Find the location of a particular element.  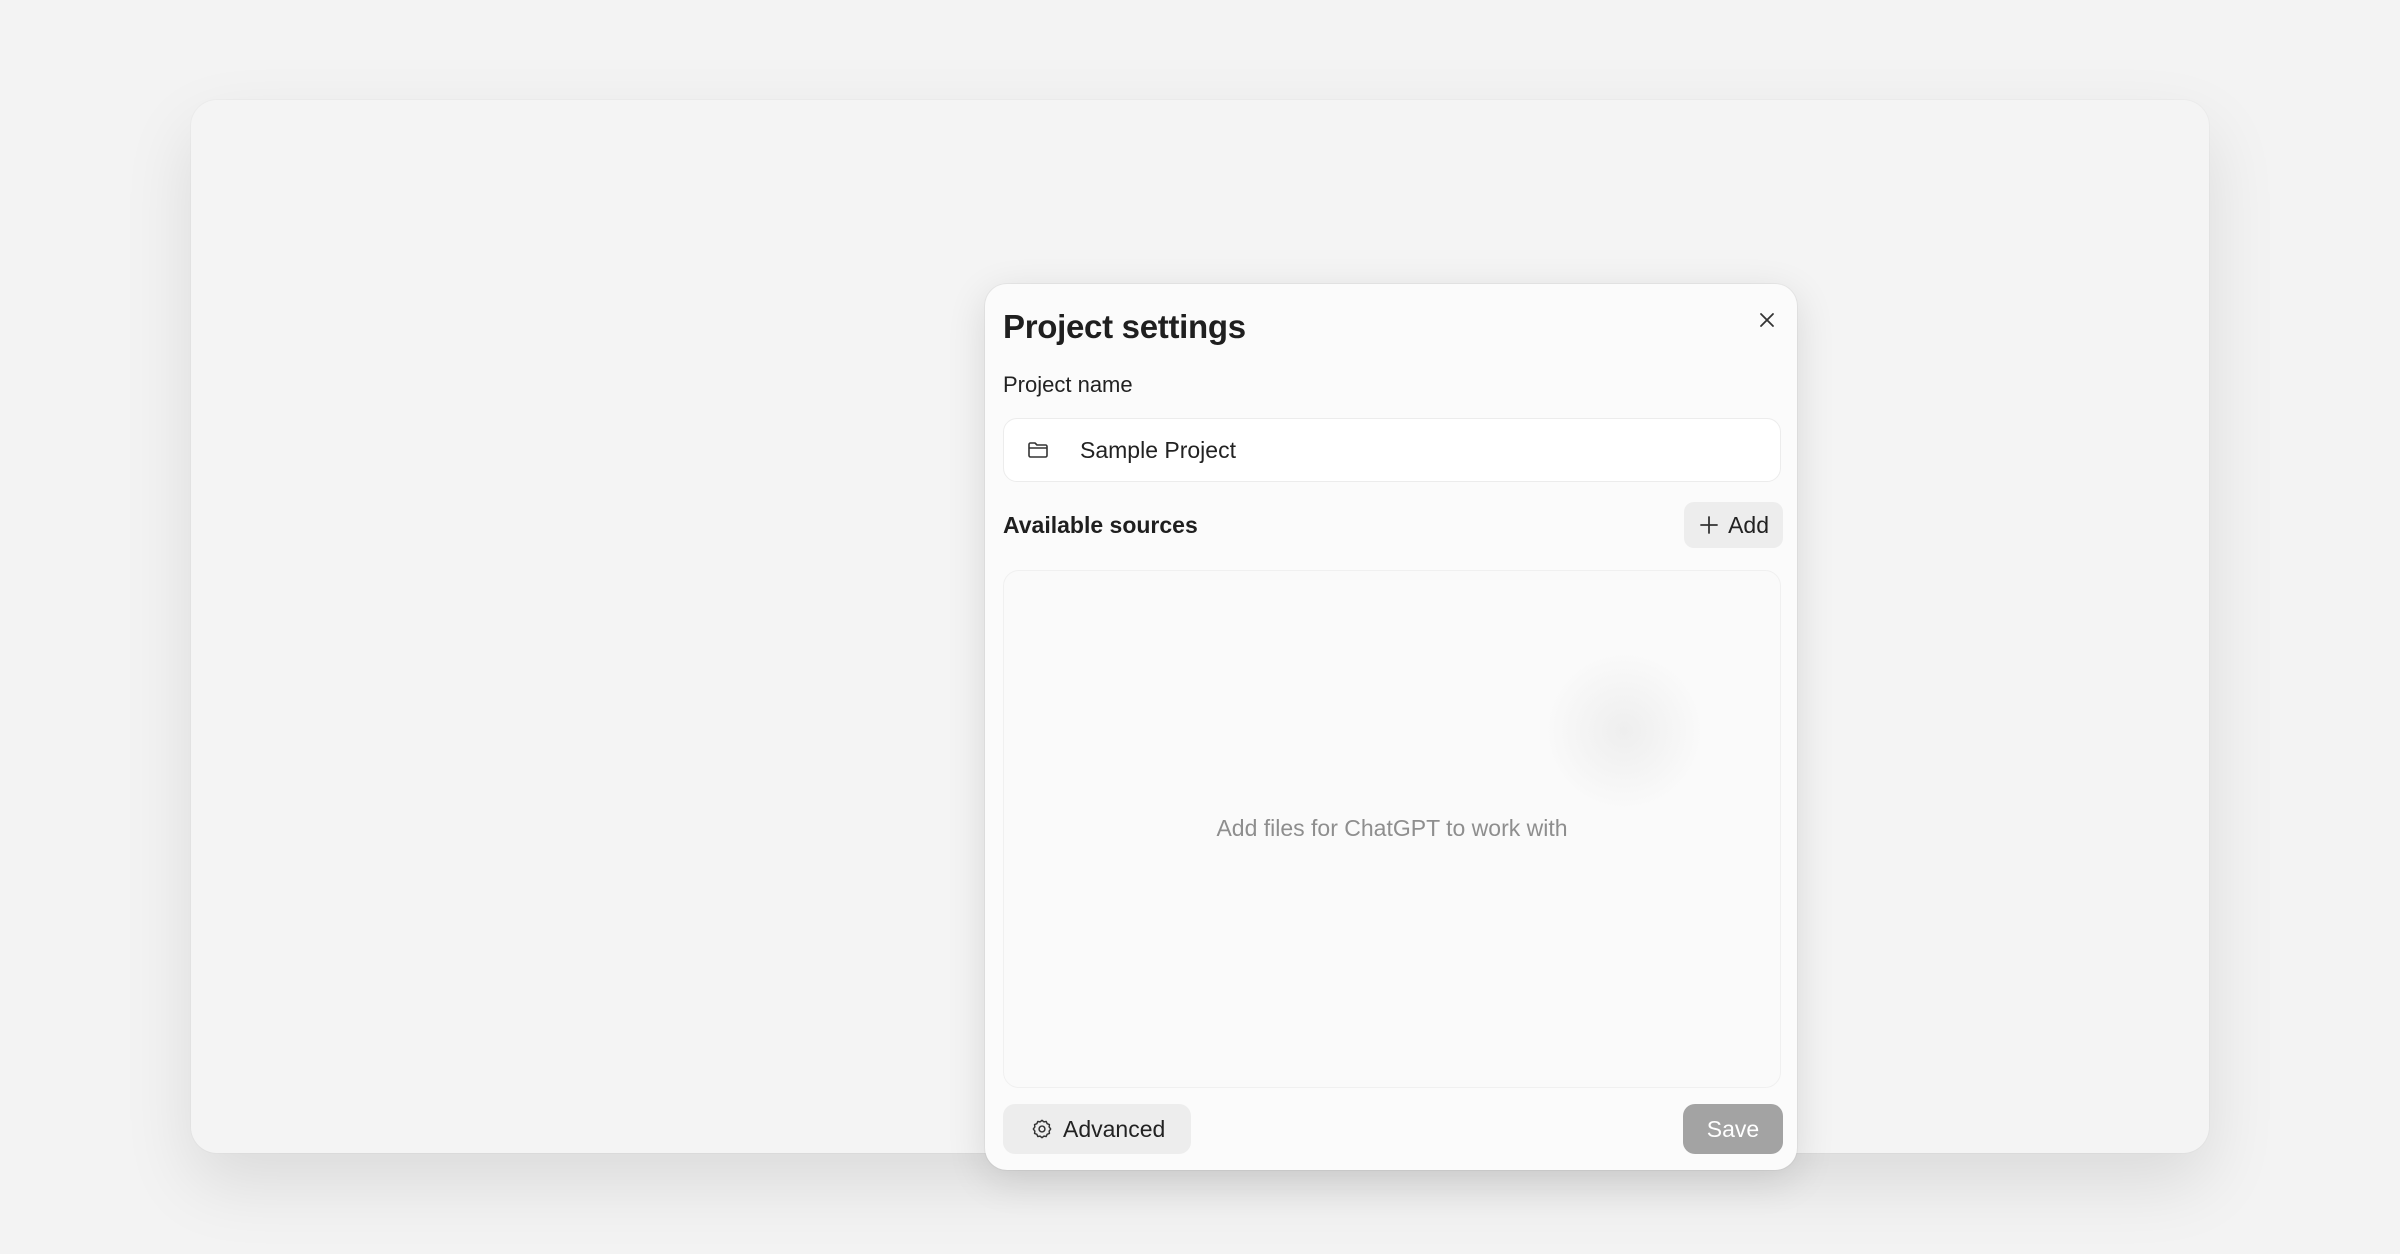

plus-icon is located at coordinates (1709, 525).